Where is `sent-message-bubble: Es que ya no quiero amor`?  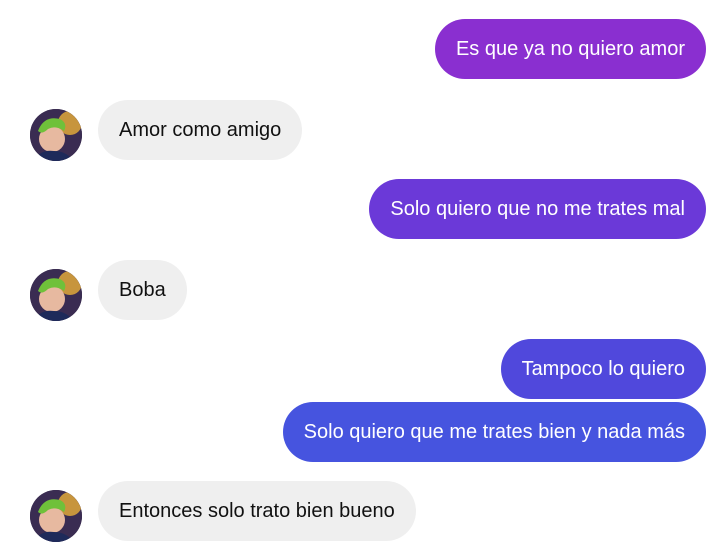
sent-message-bubble: Es que ya no quiero amor is located at coordinates (570, 49).